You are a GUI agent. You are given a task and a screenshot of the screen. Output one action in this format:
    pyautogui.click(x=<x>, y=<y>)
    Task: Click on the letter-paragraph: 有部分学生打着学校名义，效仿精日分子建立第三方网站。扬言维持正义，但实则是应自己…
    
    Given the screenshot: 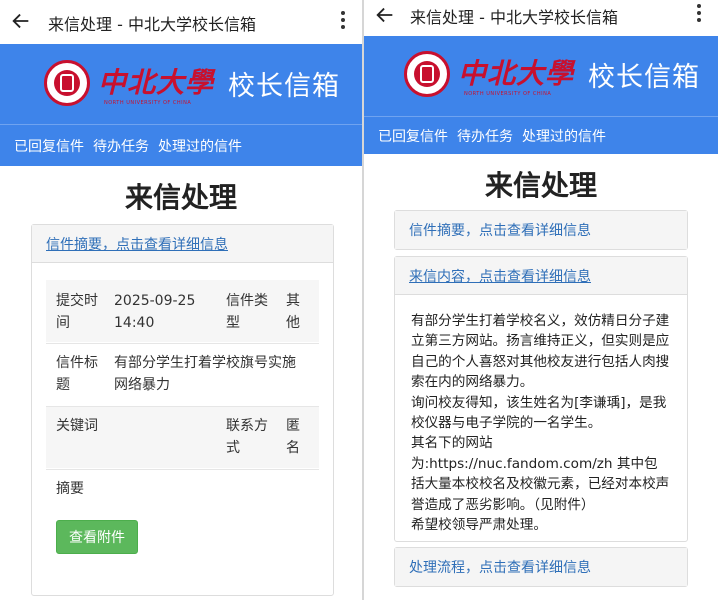 What is the action you would take?
    pyautogui.click(x=540, y=352)
    